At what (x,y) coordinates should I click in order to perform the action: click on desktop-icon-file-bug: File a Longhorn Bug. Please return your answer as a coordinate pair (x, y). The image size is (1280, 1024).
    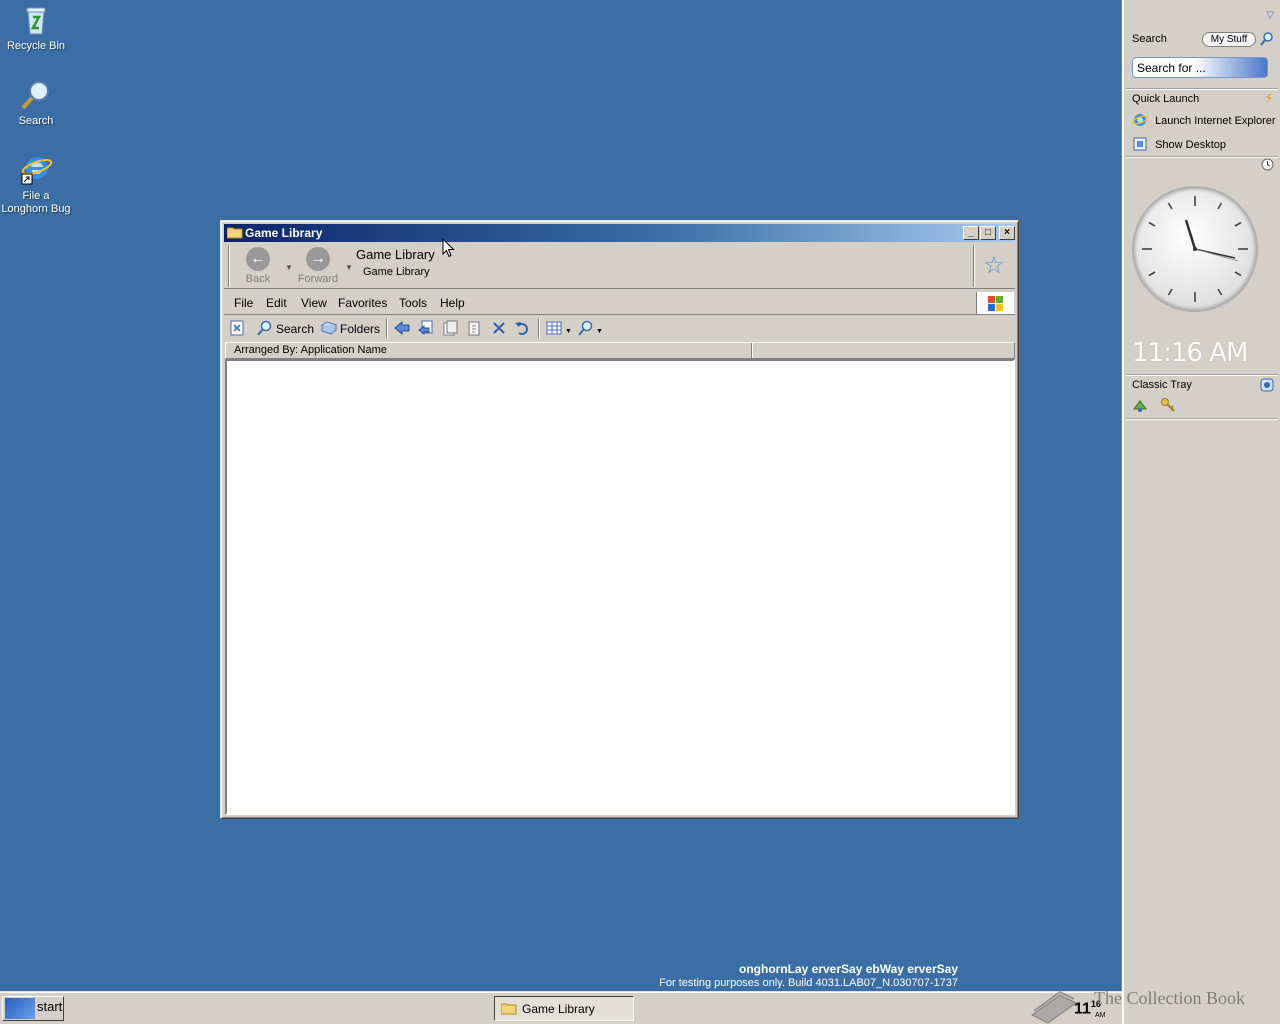
    Looking at the image, I should click on (36, 184).